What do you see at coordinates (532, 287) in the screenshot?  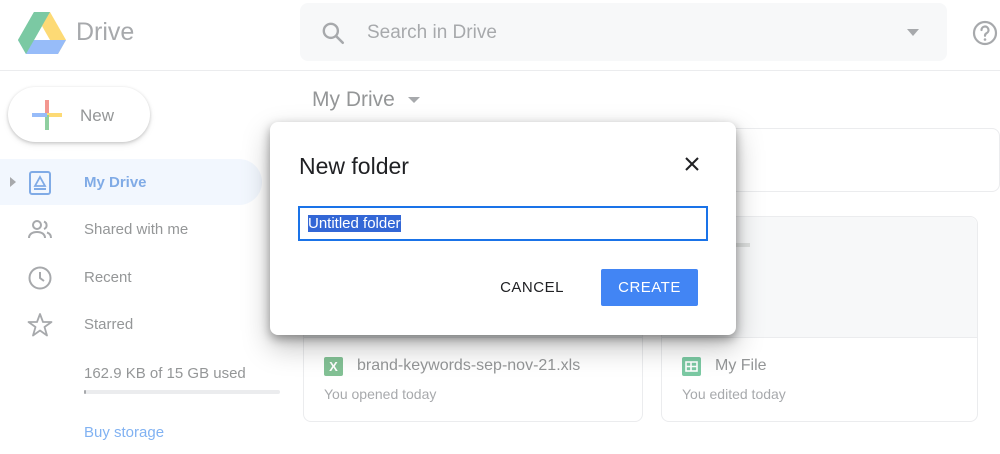 I see `cancel-button: CANCEL` at bounding box center [532, 287].